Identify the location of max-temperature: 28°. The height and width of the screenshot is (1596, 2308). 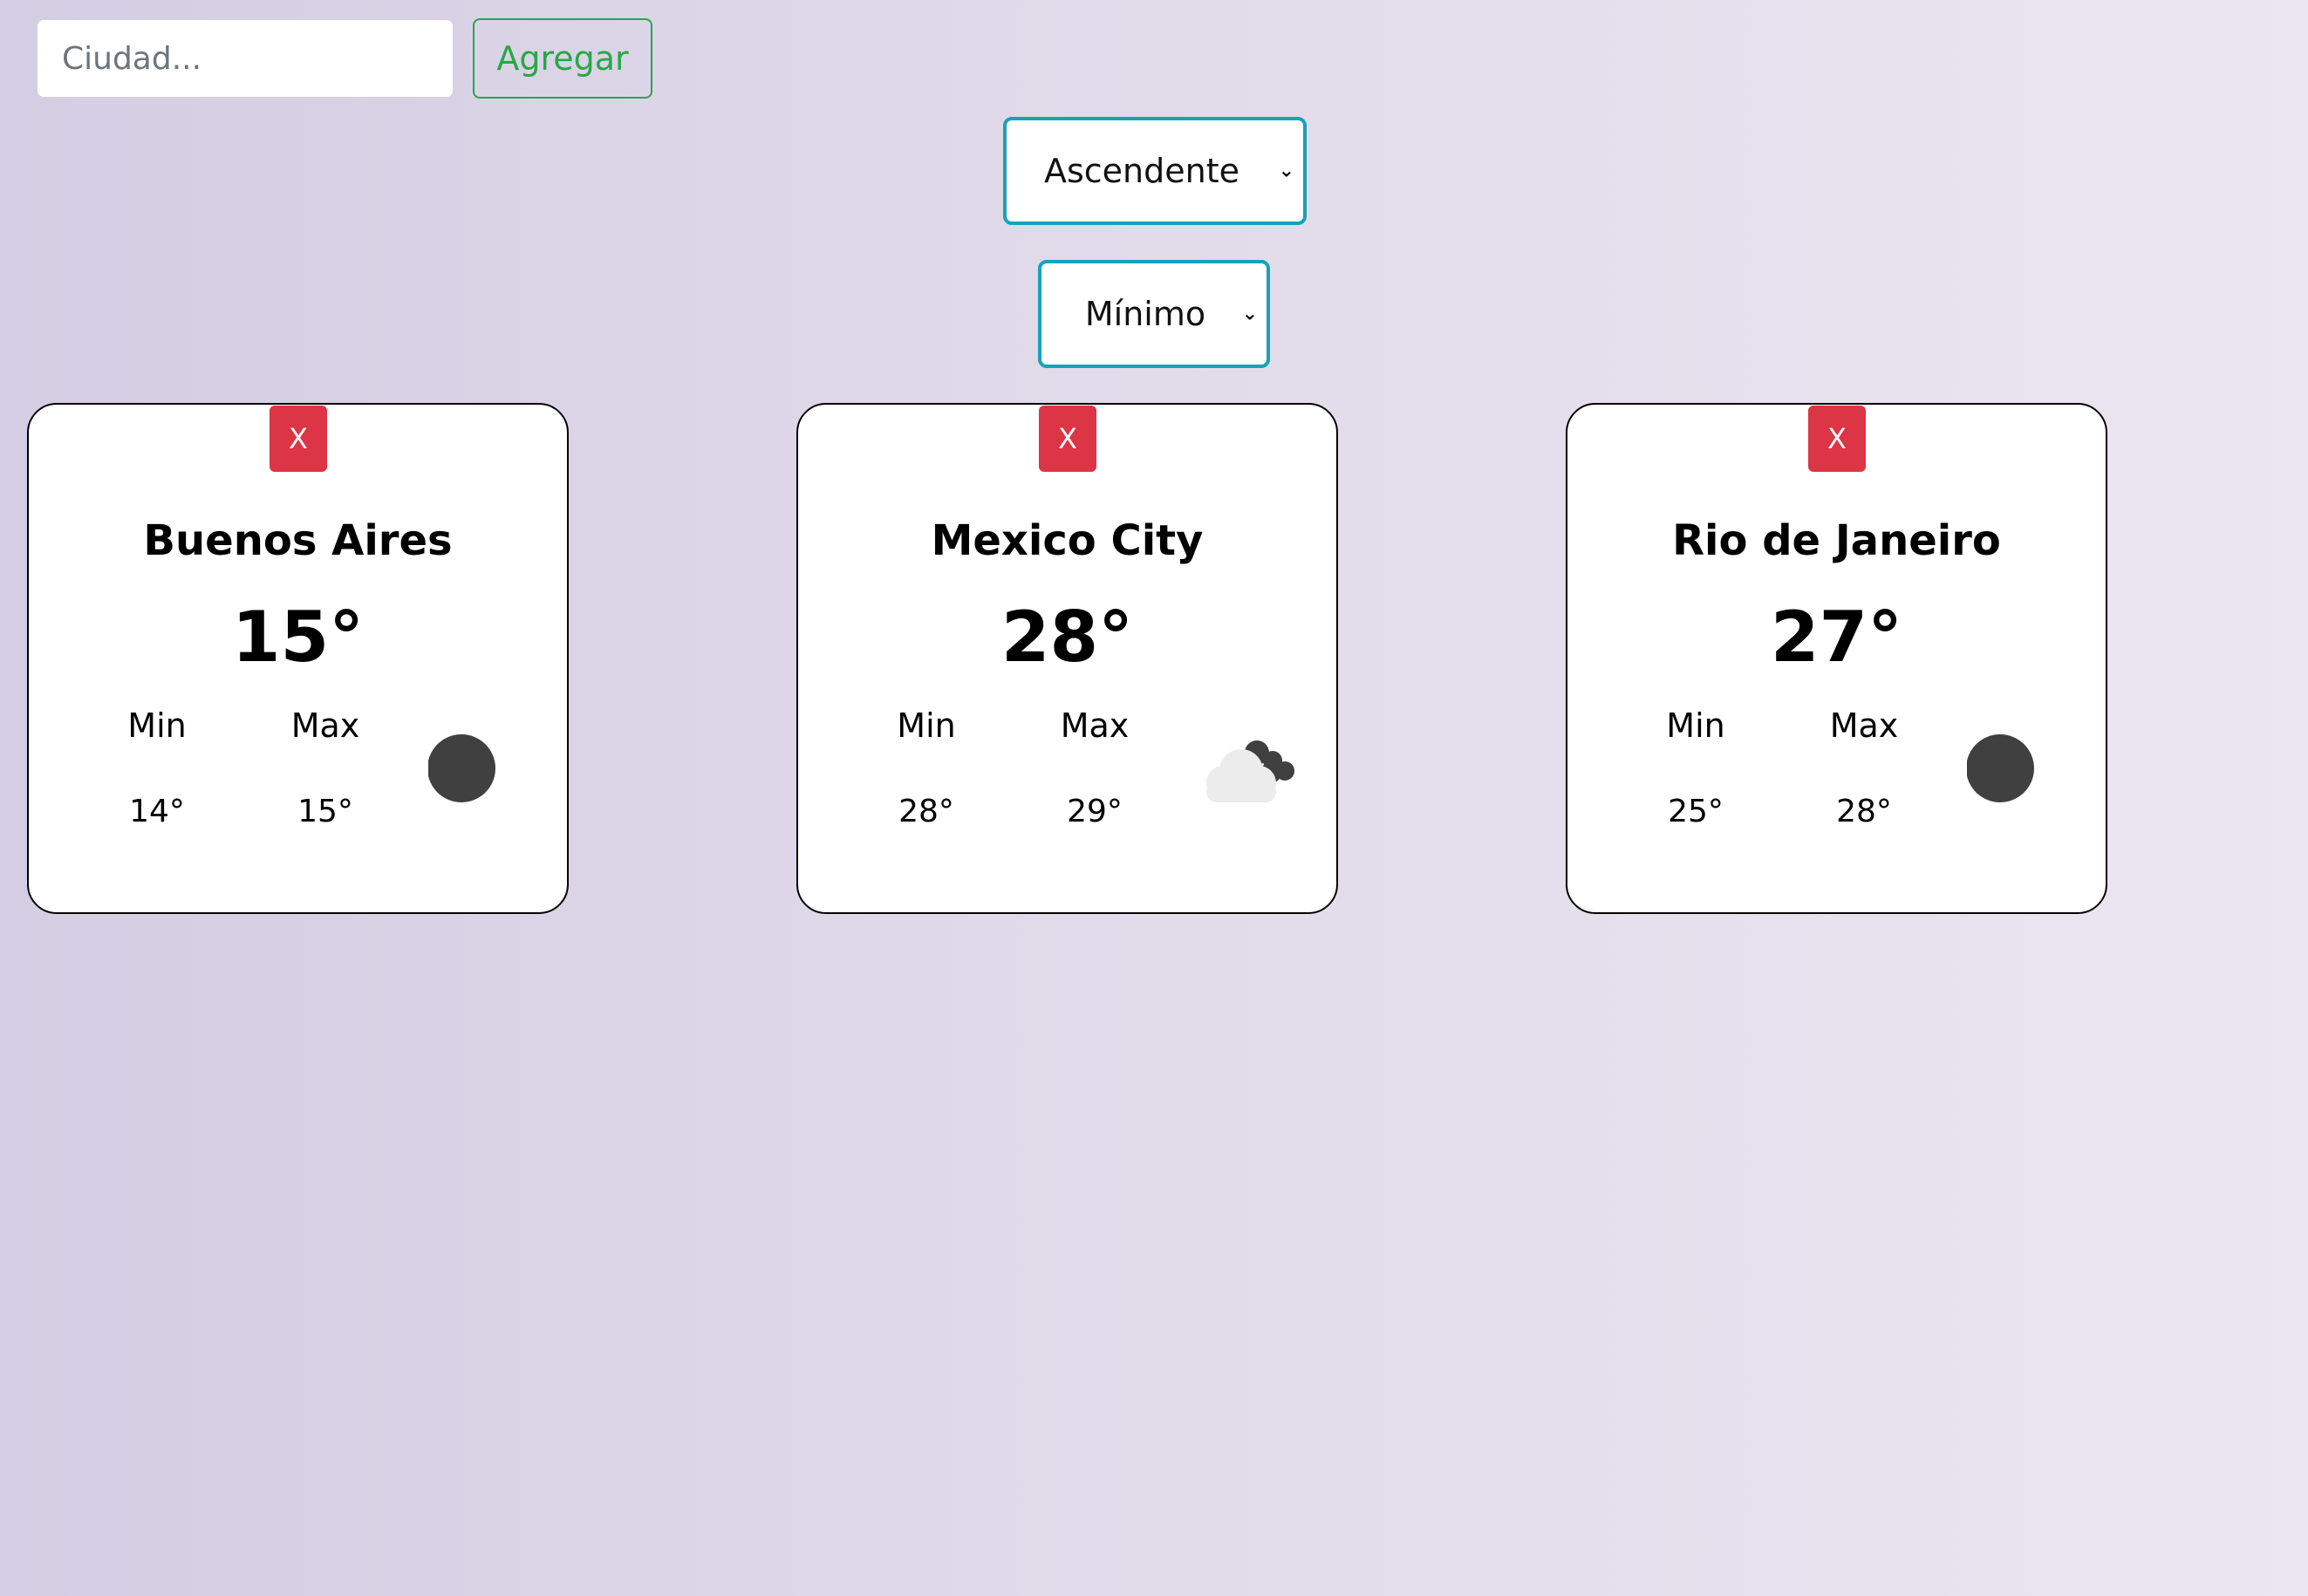
(1864, 812).